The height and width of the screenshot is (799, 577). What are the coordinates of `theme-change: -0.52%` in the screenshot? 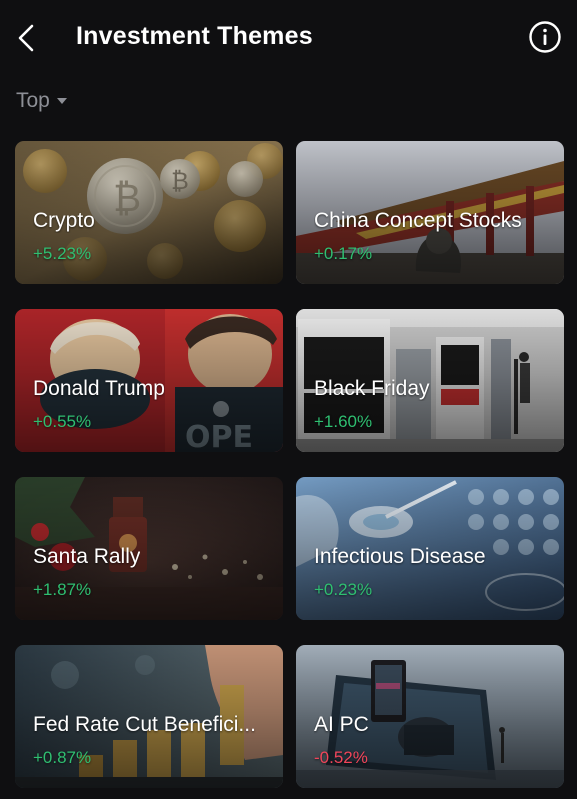 It's located at (341, 757).